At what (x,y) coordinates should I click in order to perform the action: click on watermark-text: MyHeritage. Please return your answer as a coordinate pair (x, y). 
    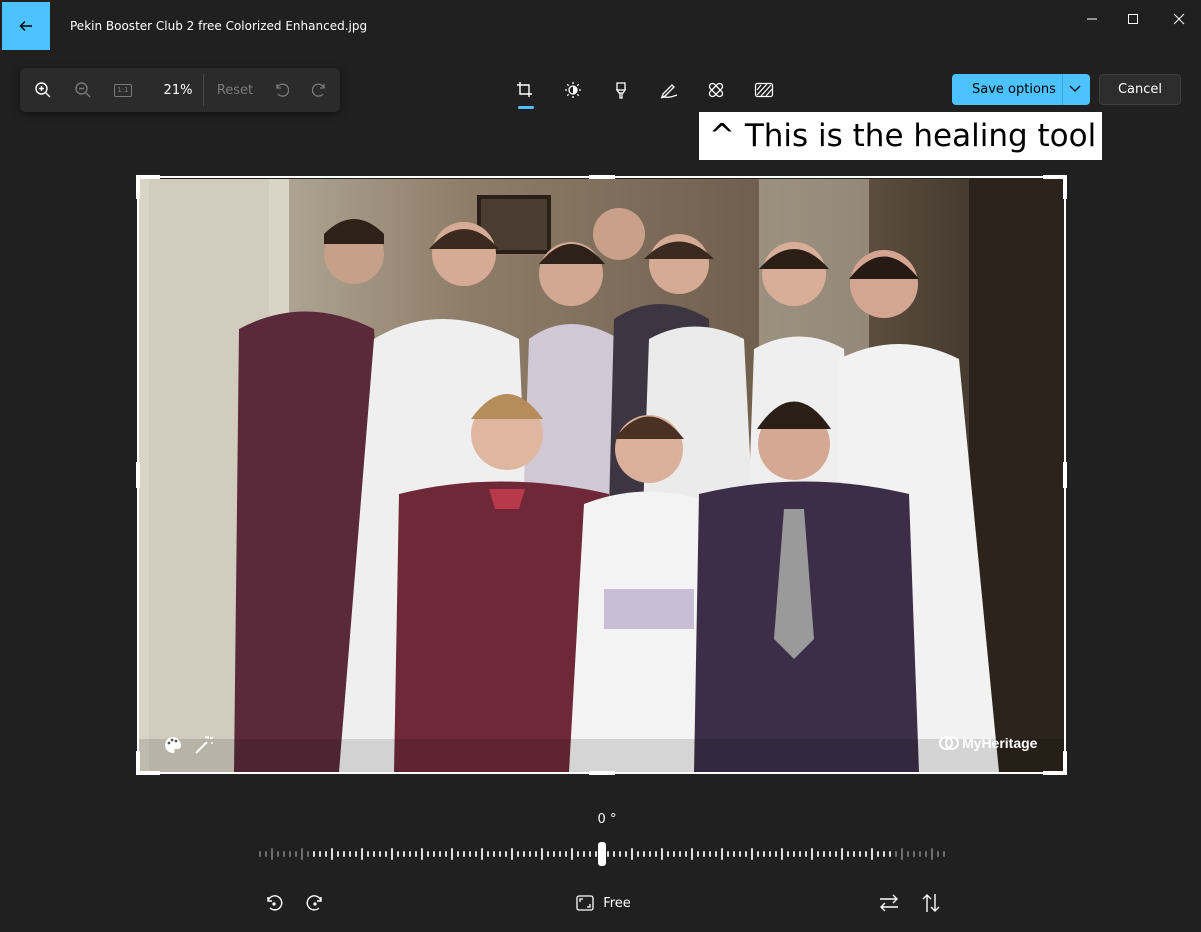
    Looking at the image, I should click on (1000, 743).